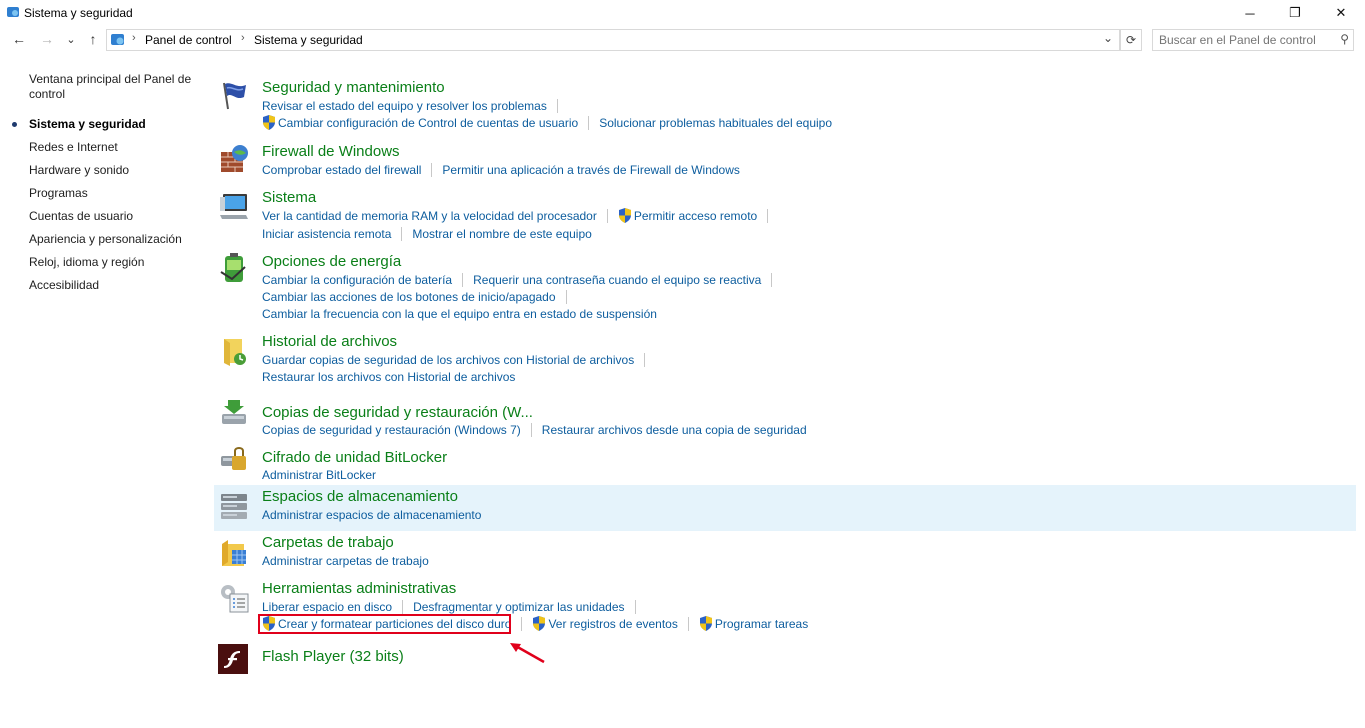  What do you see at coordinates (527, 653) in the screenshot?
I see `annotation-arrow-icon` at bounding box center [527, 653].